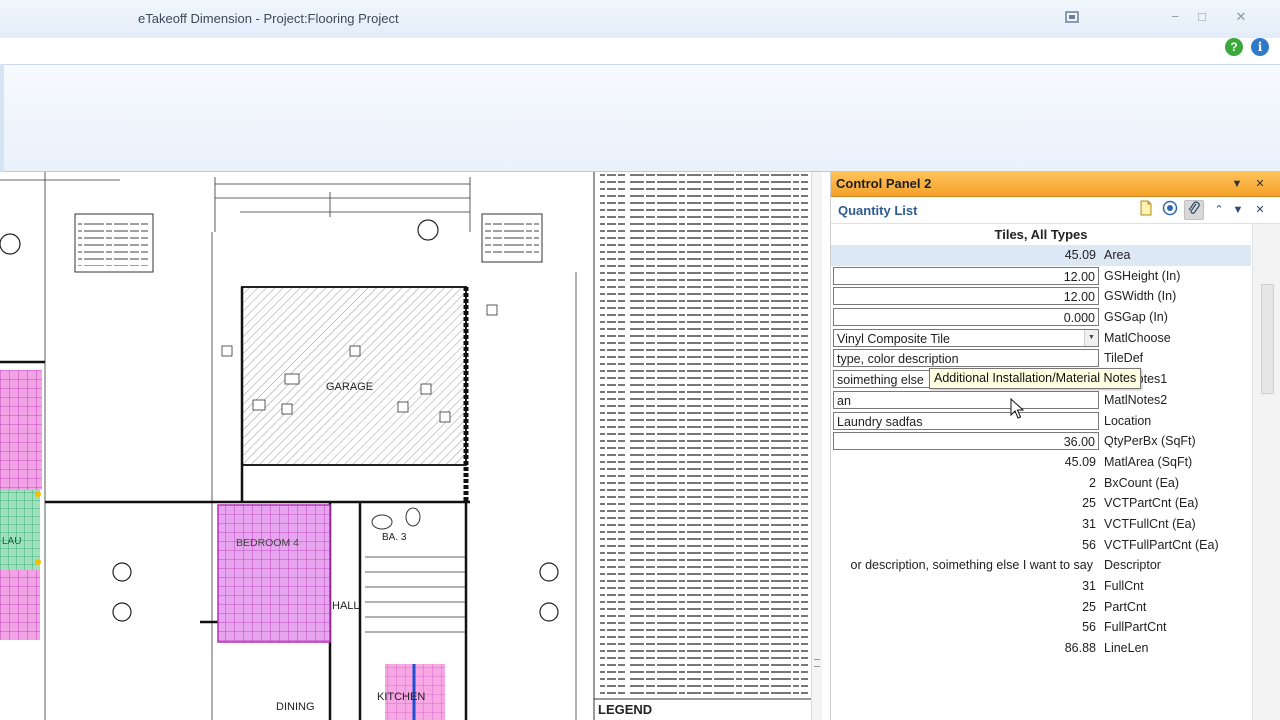  What do you see at coordinates (1238, 210) in the screenshot?
I see `dropdown-icon: ▼` at bounding box center [1238, 210].